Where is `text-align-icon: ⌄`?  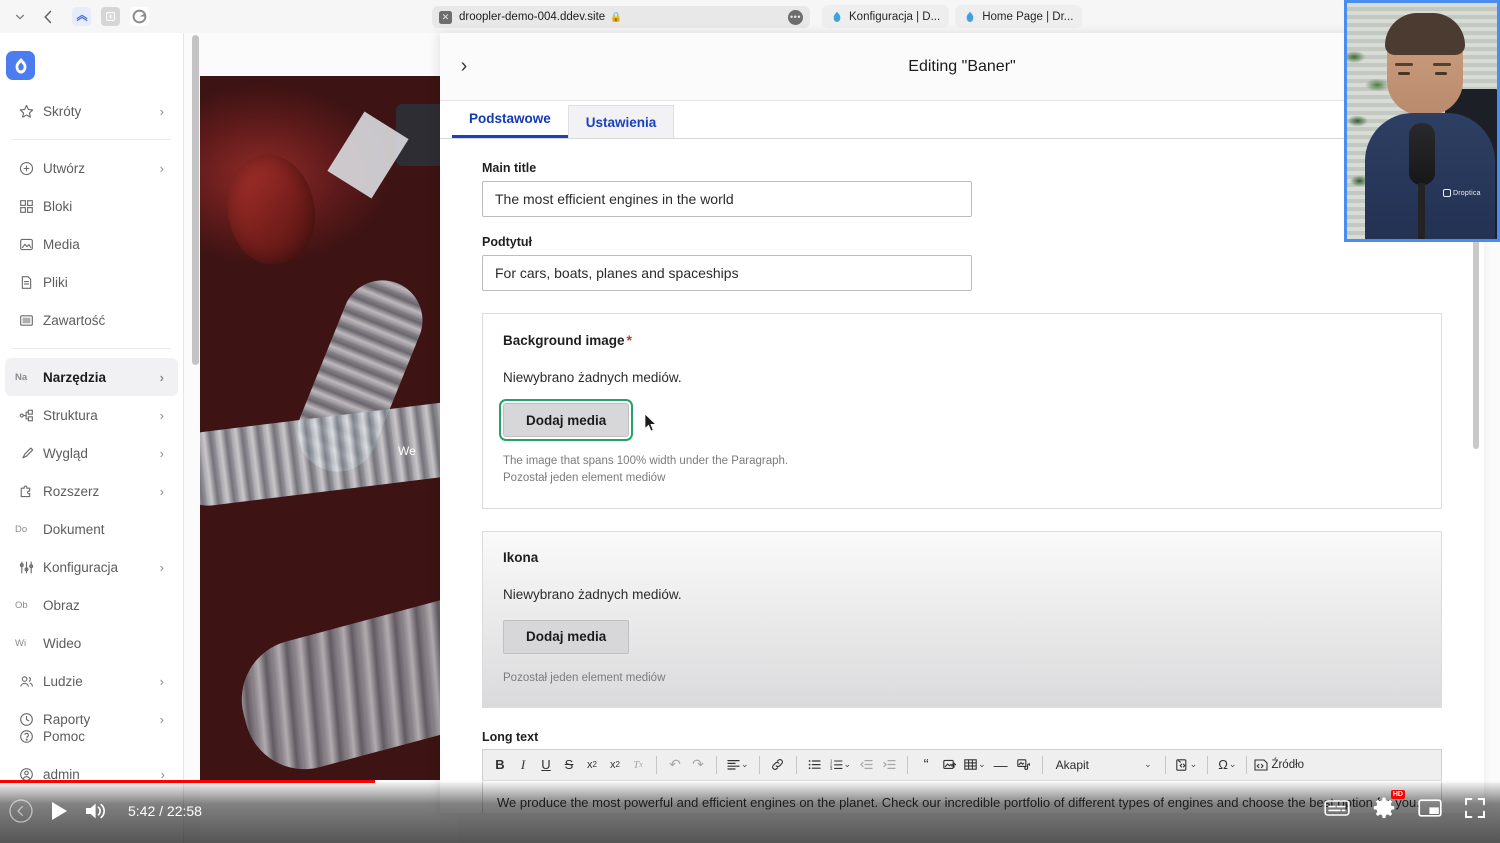
text-align-icon: ⌄ is located at coordinates (738, 765).